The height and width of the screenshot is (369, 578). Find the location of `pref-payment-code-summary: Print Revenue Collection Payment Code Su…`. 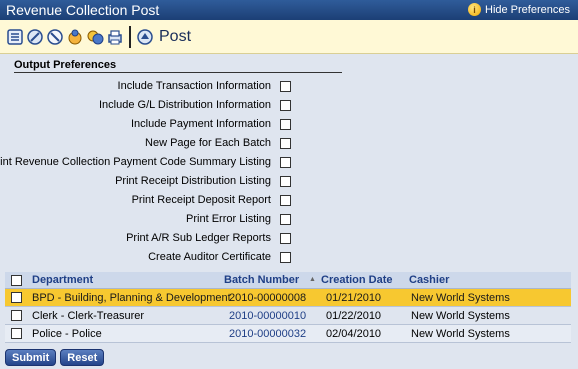

pref-payment-code-summary: Print Revenue Collection Payment Code Su… is located at coordinates (145, 162).